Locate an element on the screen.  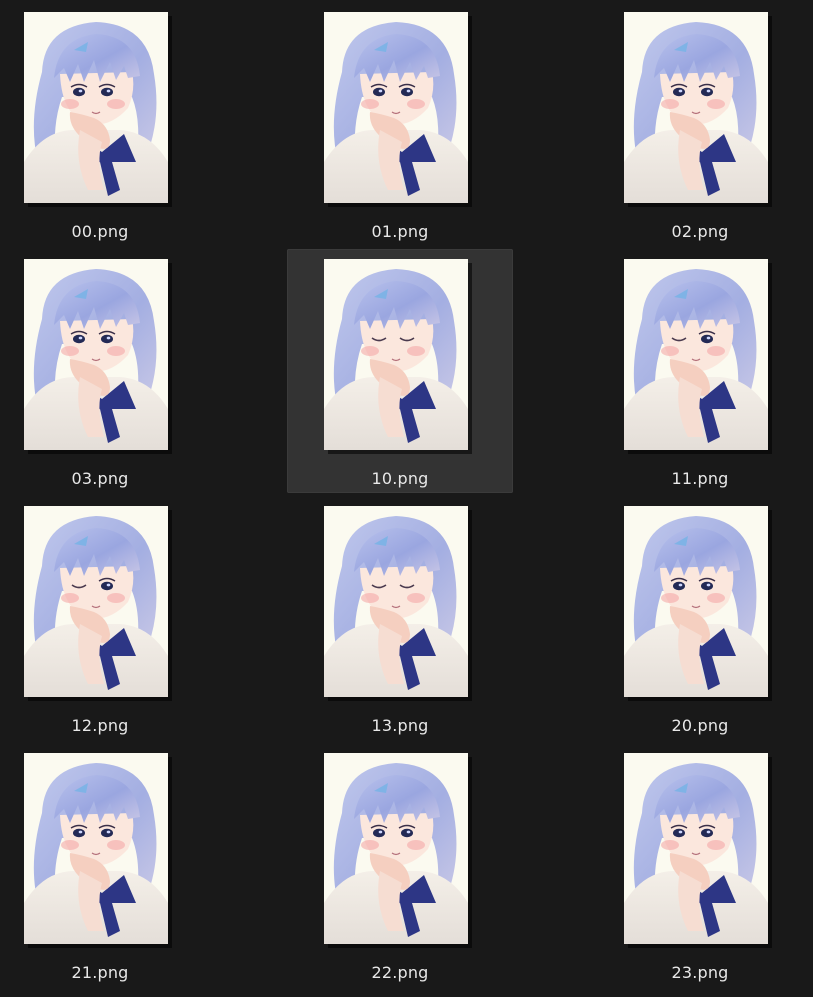
file-name-label: 02.png is located at coordinates (700, 231).